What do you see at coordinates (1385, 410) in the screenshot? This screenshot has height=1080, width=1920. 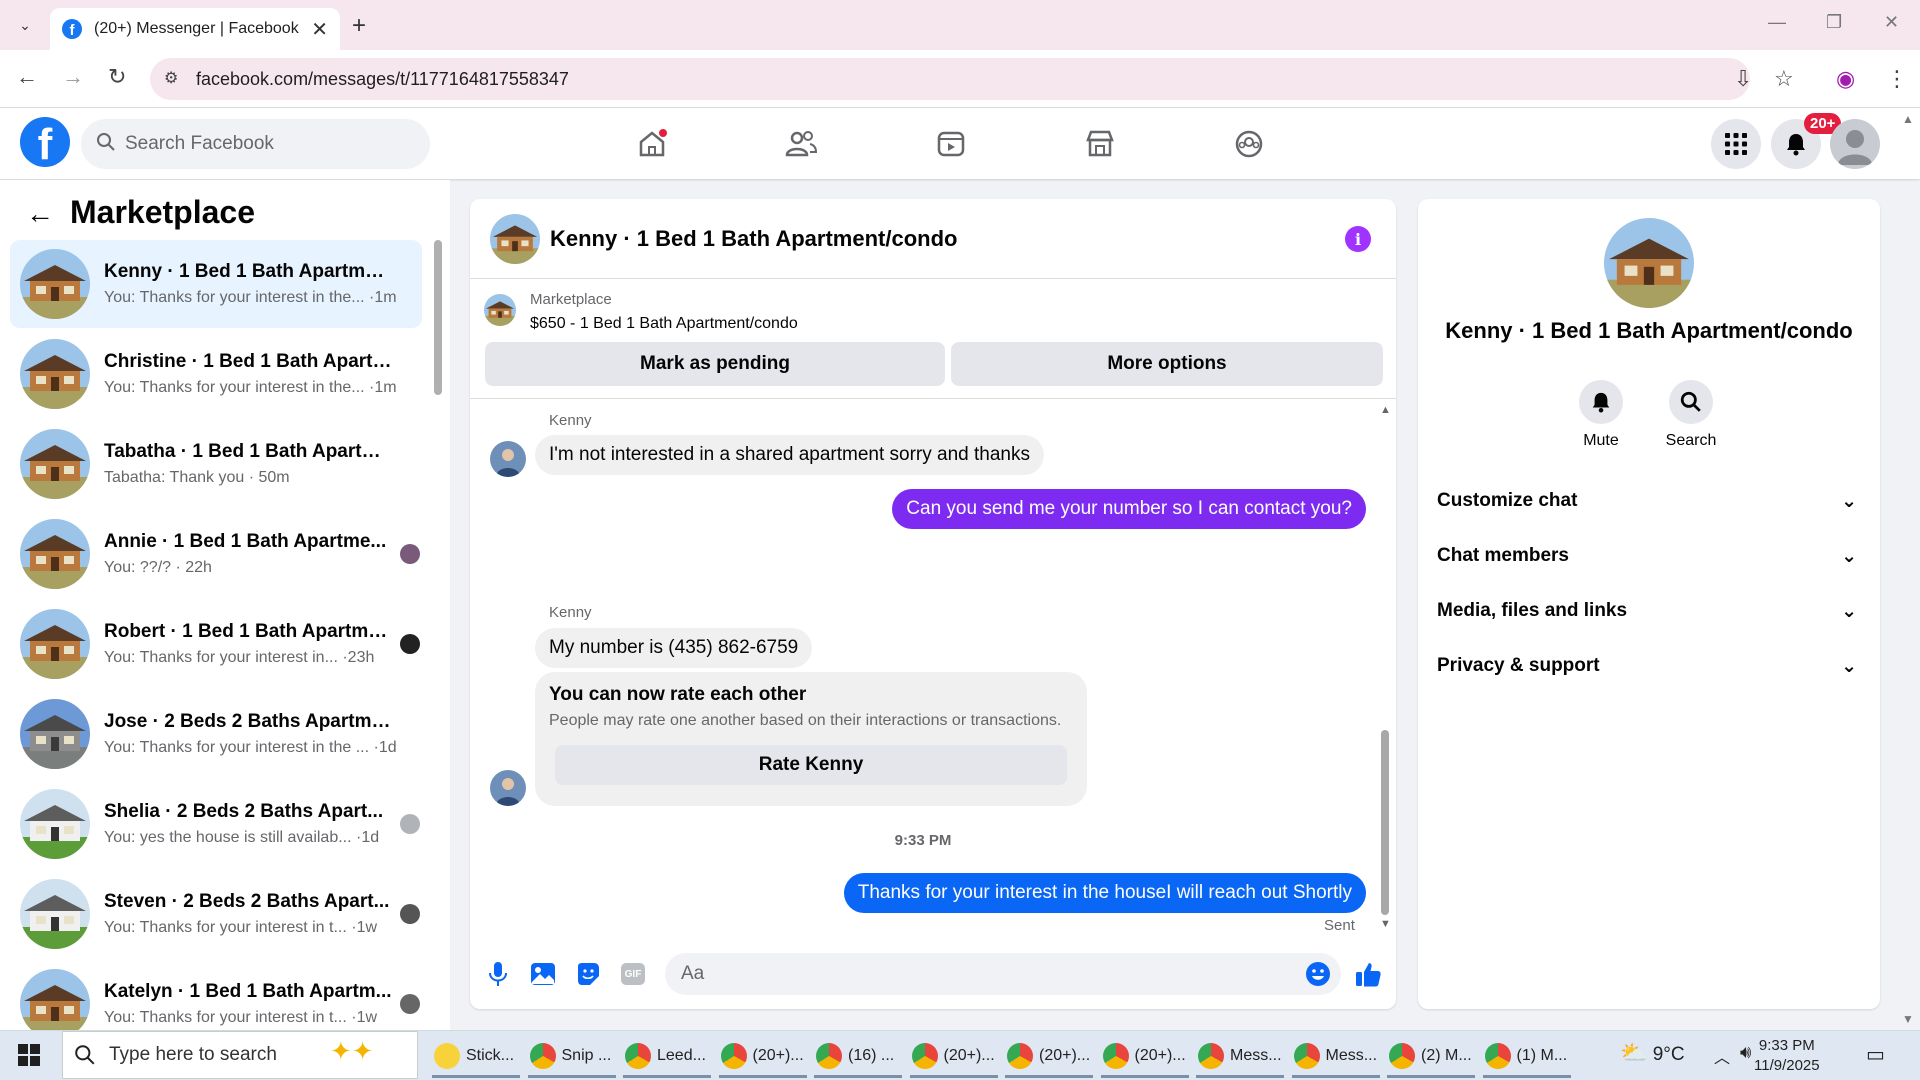 I see `scroll-up-arrow-icon: ▲` at bounding box center [1385, 410].